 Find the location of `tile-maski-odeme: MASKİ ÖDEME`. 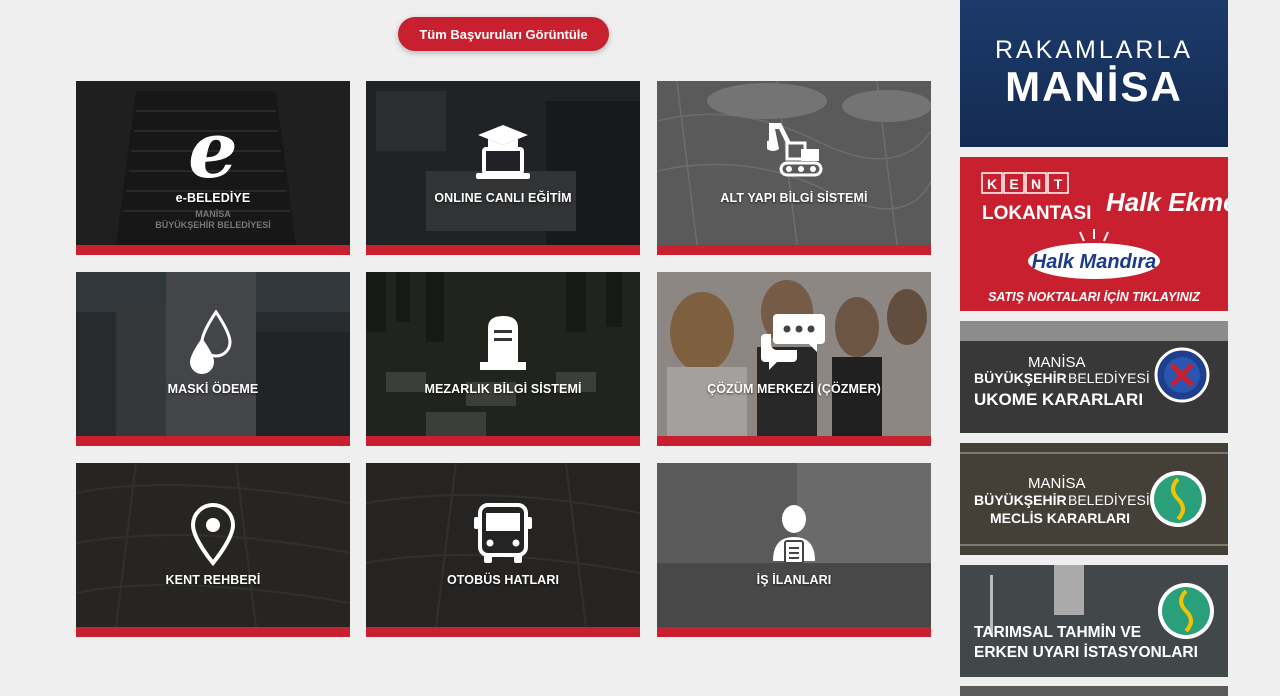

tile-maski-odeme: MASKİ ÖDEME is located at coordinates (213, 359).